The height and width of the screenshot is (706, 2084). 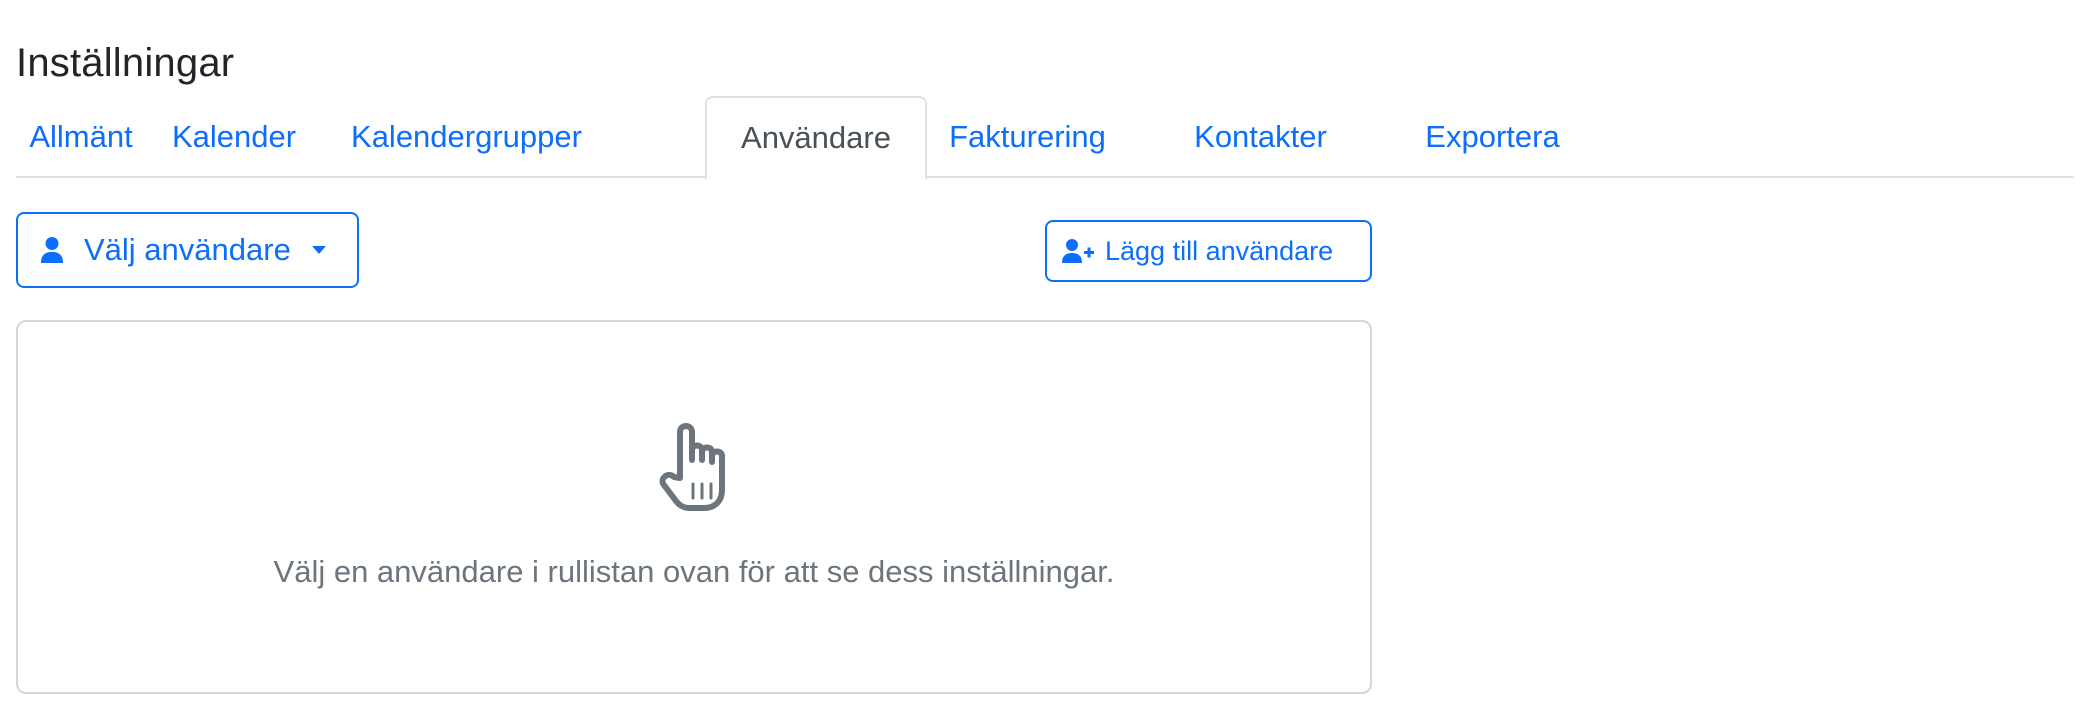 I want to click on user-icon, so click(x=52, y=250).